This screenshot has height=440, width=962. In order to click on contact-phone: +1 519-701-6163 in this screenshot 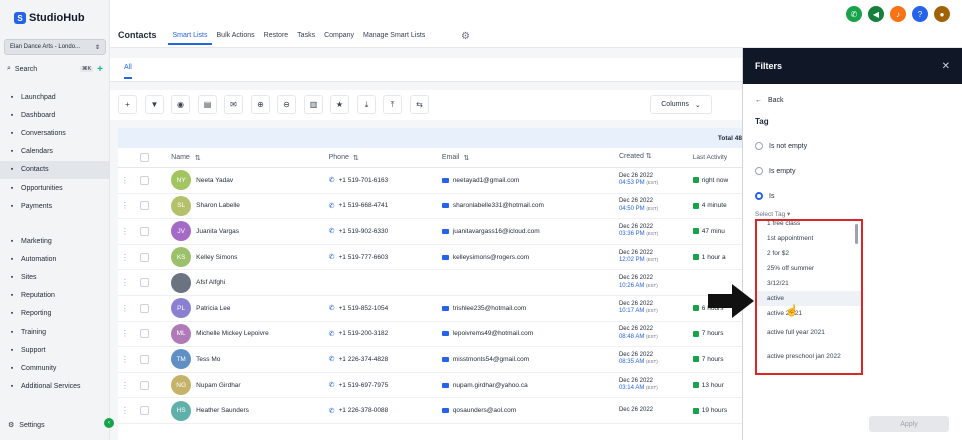, I will do `click(364, 180)`.